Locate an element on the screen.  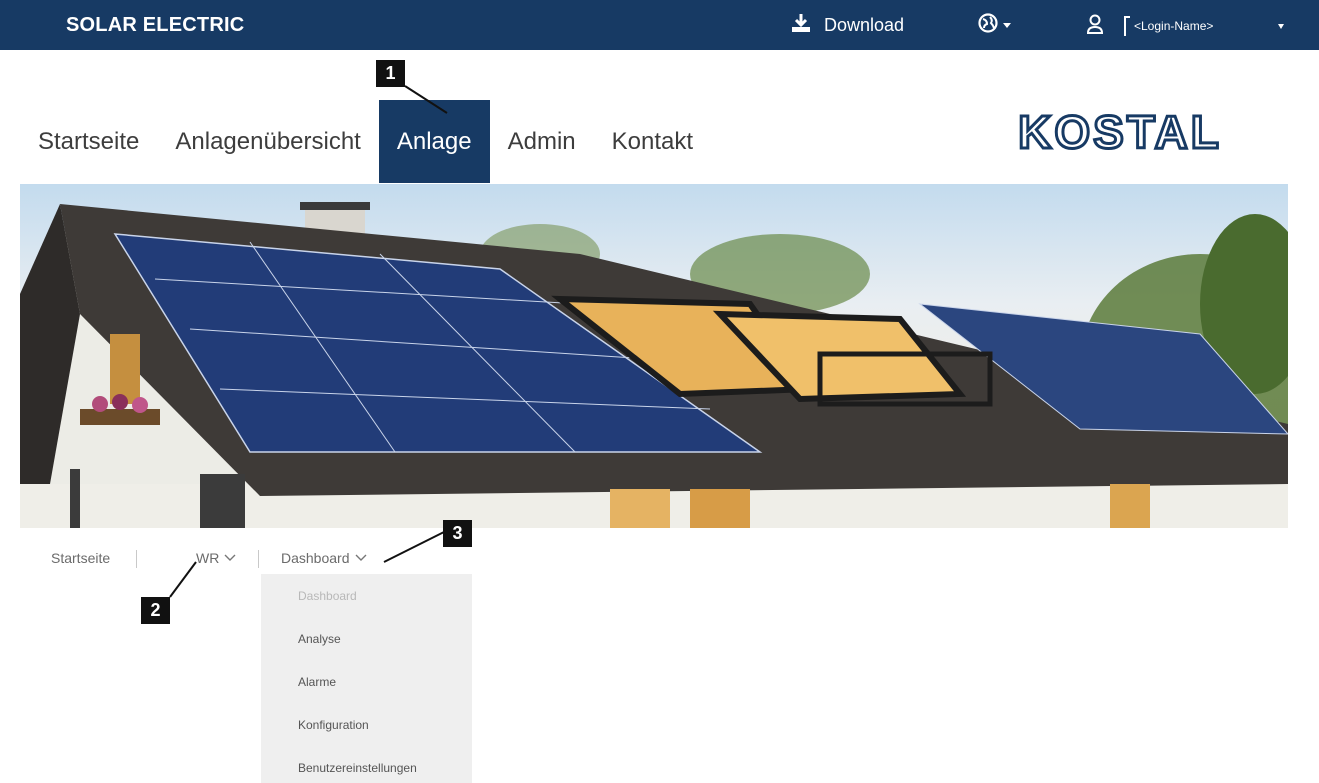
globe-icon is located at coordinates (988, 25).